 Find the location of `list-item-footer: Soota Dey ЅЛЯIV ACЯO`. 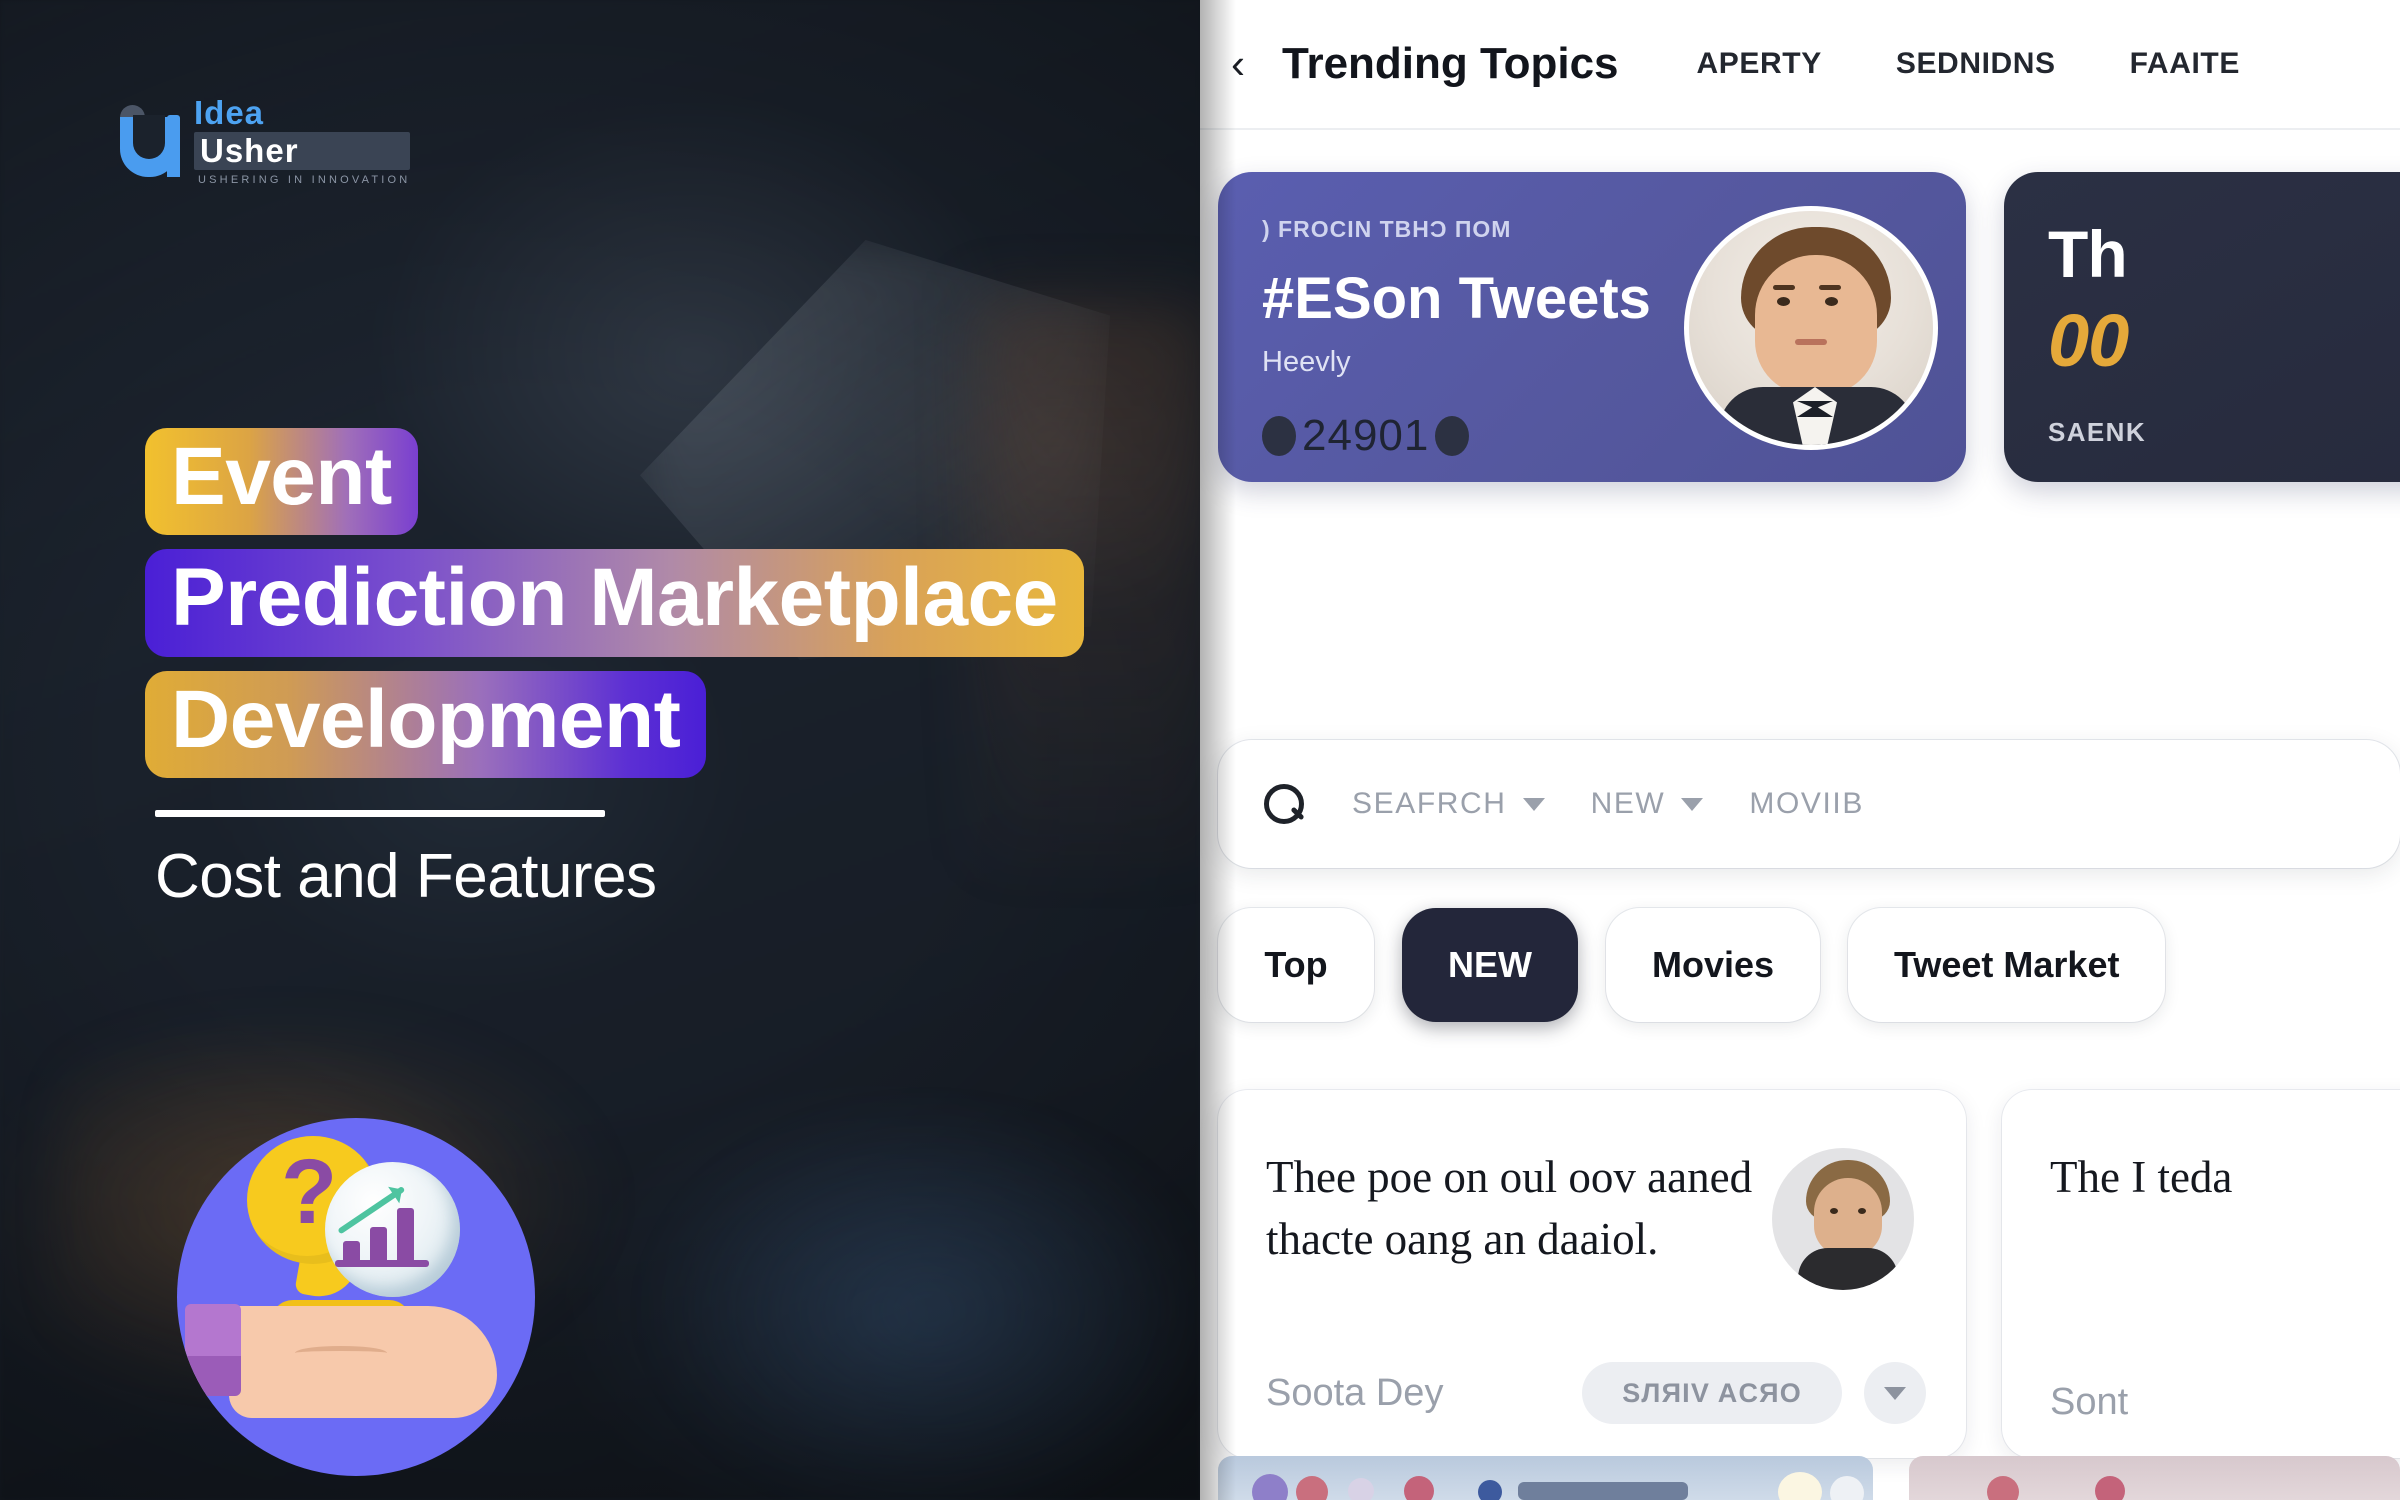

list-item-footer: Soota Dey ЅЛЯIV ACЯO is located at coordinates (1596, 1393).